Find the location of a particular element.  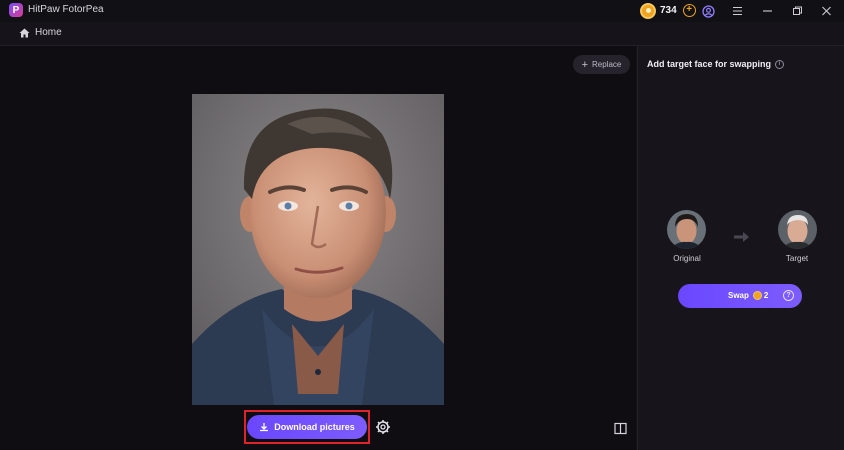

minimize-icon is located at coordinates (767, 11).